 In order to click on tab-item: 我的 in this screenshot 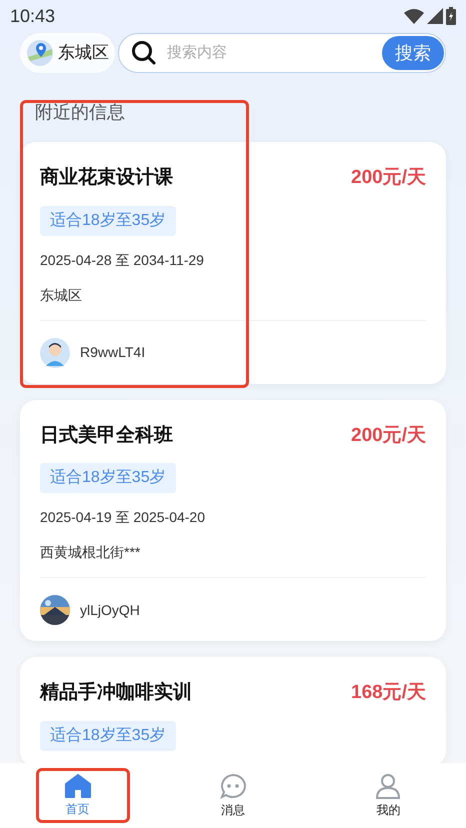, I will do `click(388, 795)`.